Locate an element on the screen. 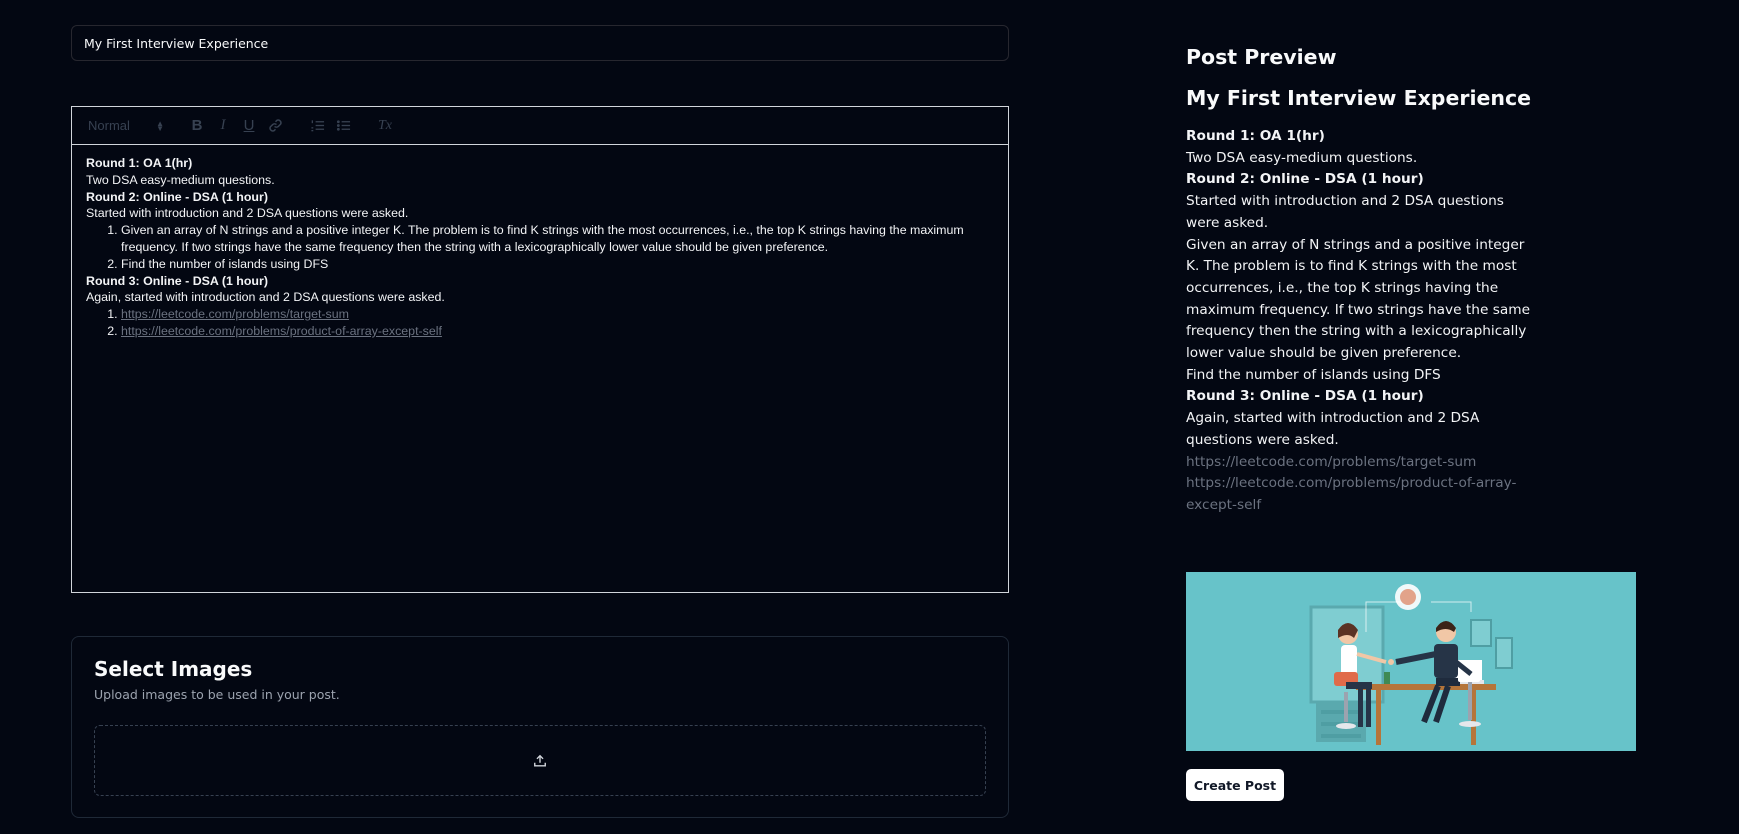 Image resolution: width=1739 pixels, height=834 pixels. preview-uploaded-image is located at coordinates (1411, 661).